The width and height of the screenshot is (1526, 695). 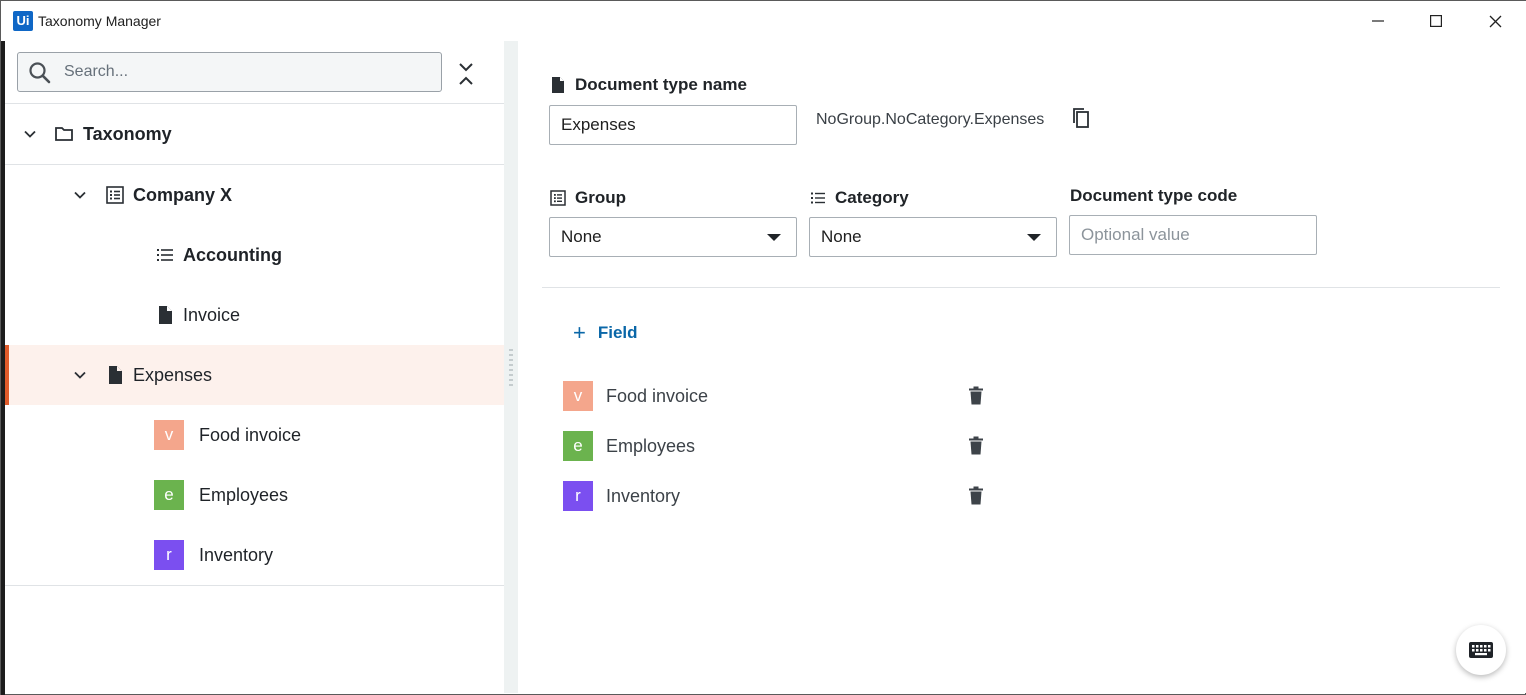 What do you see at coordinates (581, 236) in the screenshot?
I see `group-select-value: None` at bounding box center [581, 236].